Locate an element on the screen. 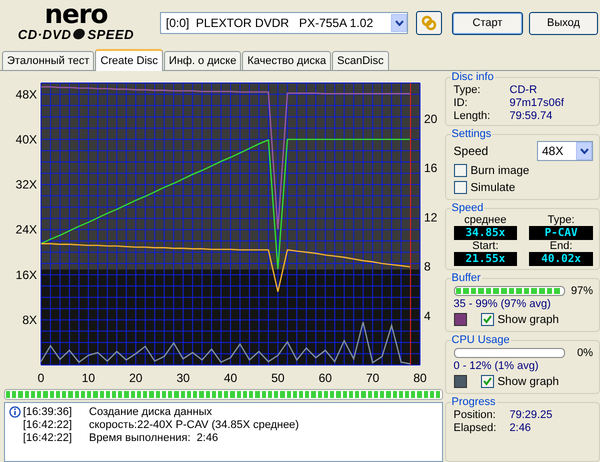  log-message: Создание диска данных is located at coordinates (150, 412).